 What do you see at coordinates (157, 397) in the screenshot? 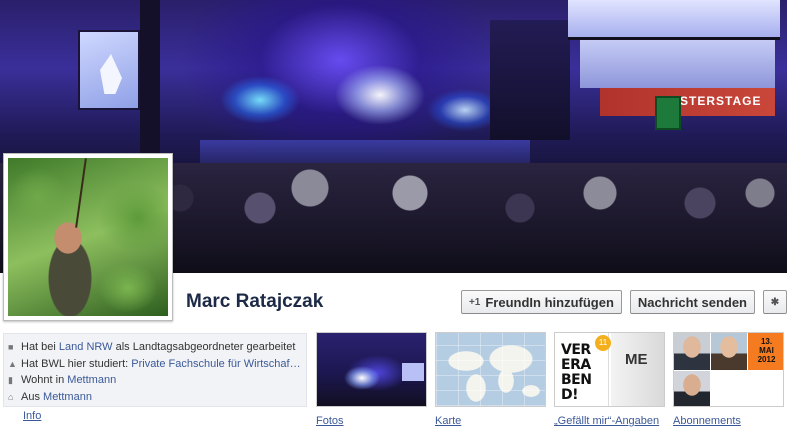
I see `info-from: ⌂ Aus Mettmann` at bounding box center [157, 397].